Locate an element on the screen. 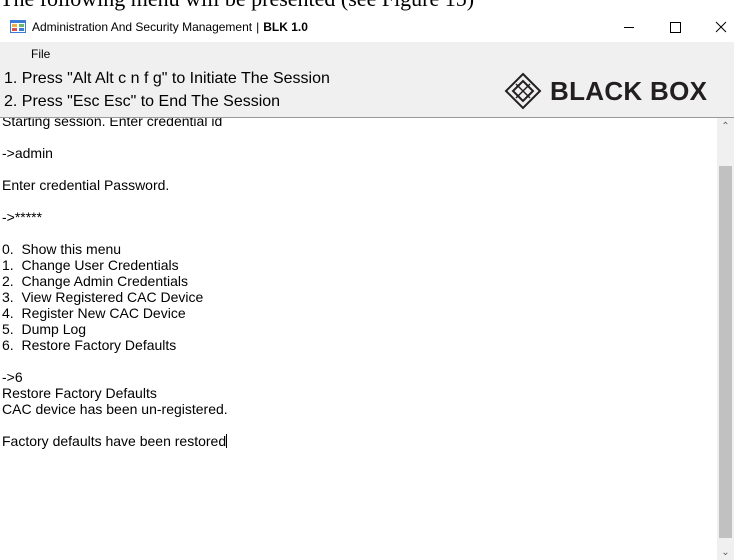  console-line: Factory defaults have been restored is located at coordinates (115, 441).